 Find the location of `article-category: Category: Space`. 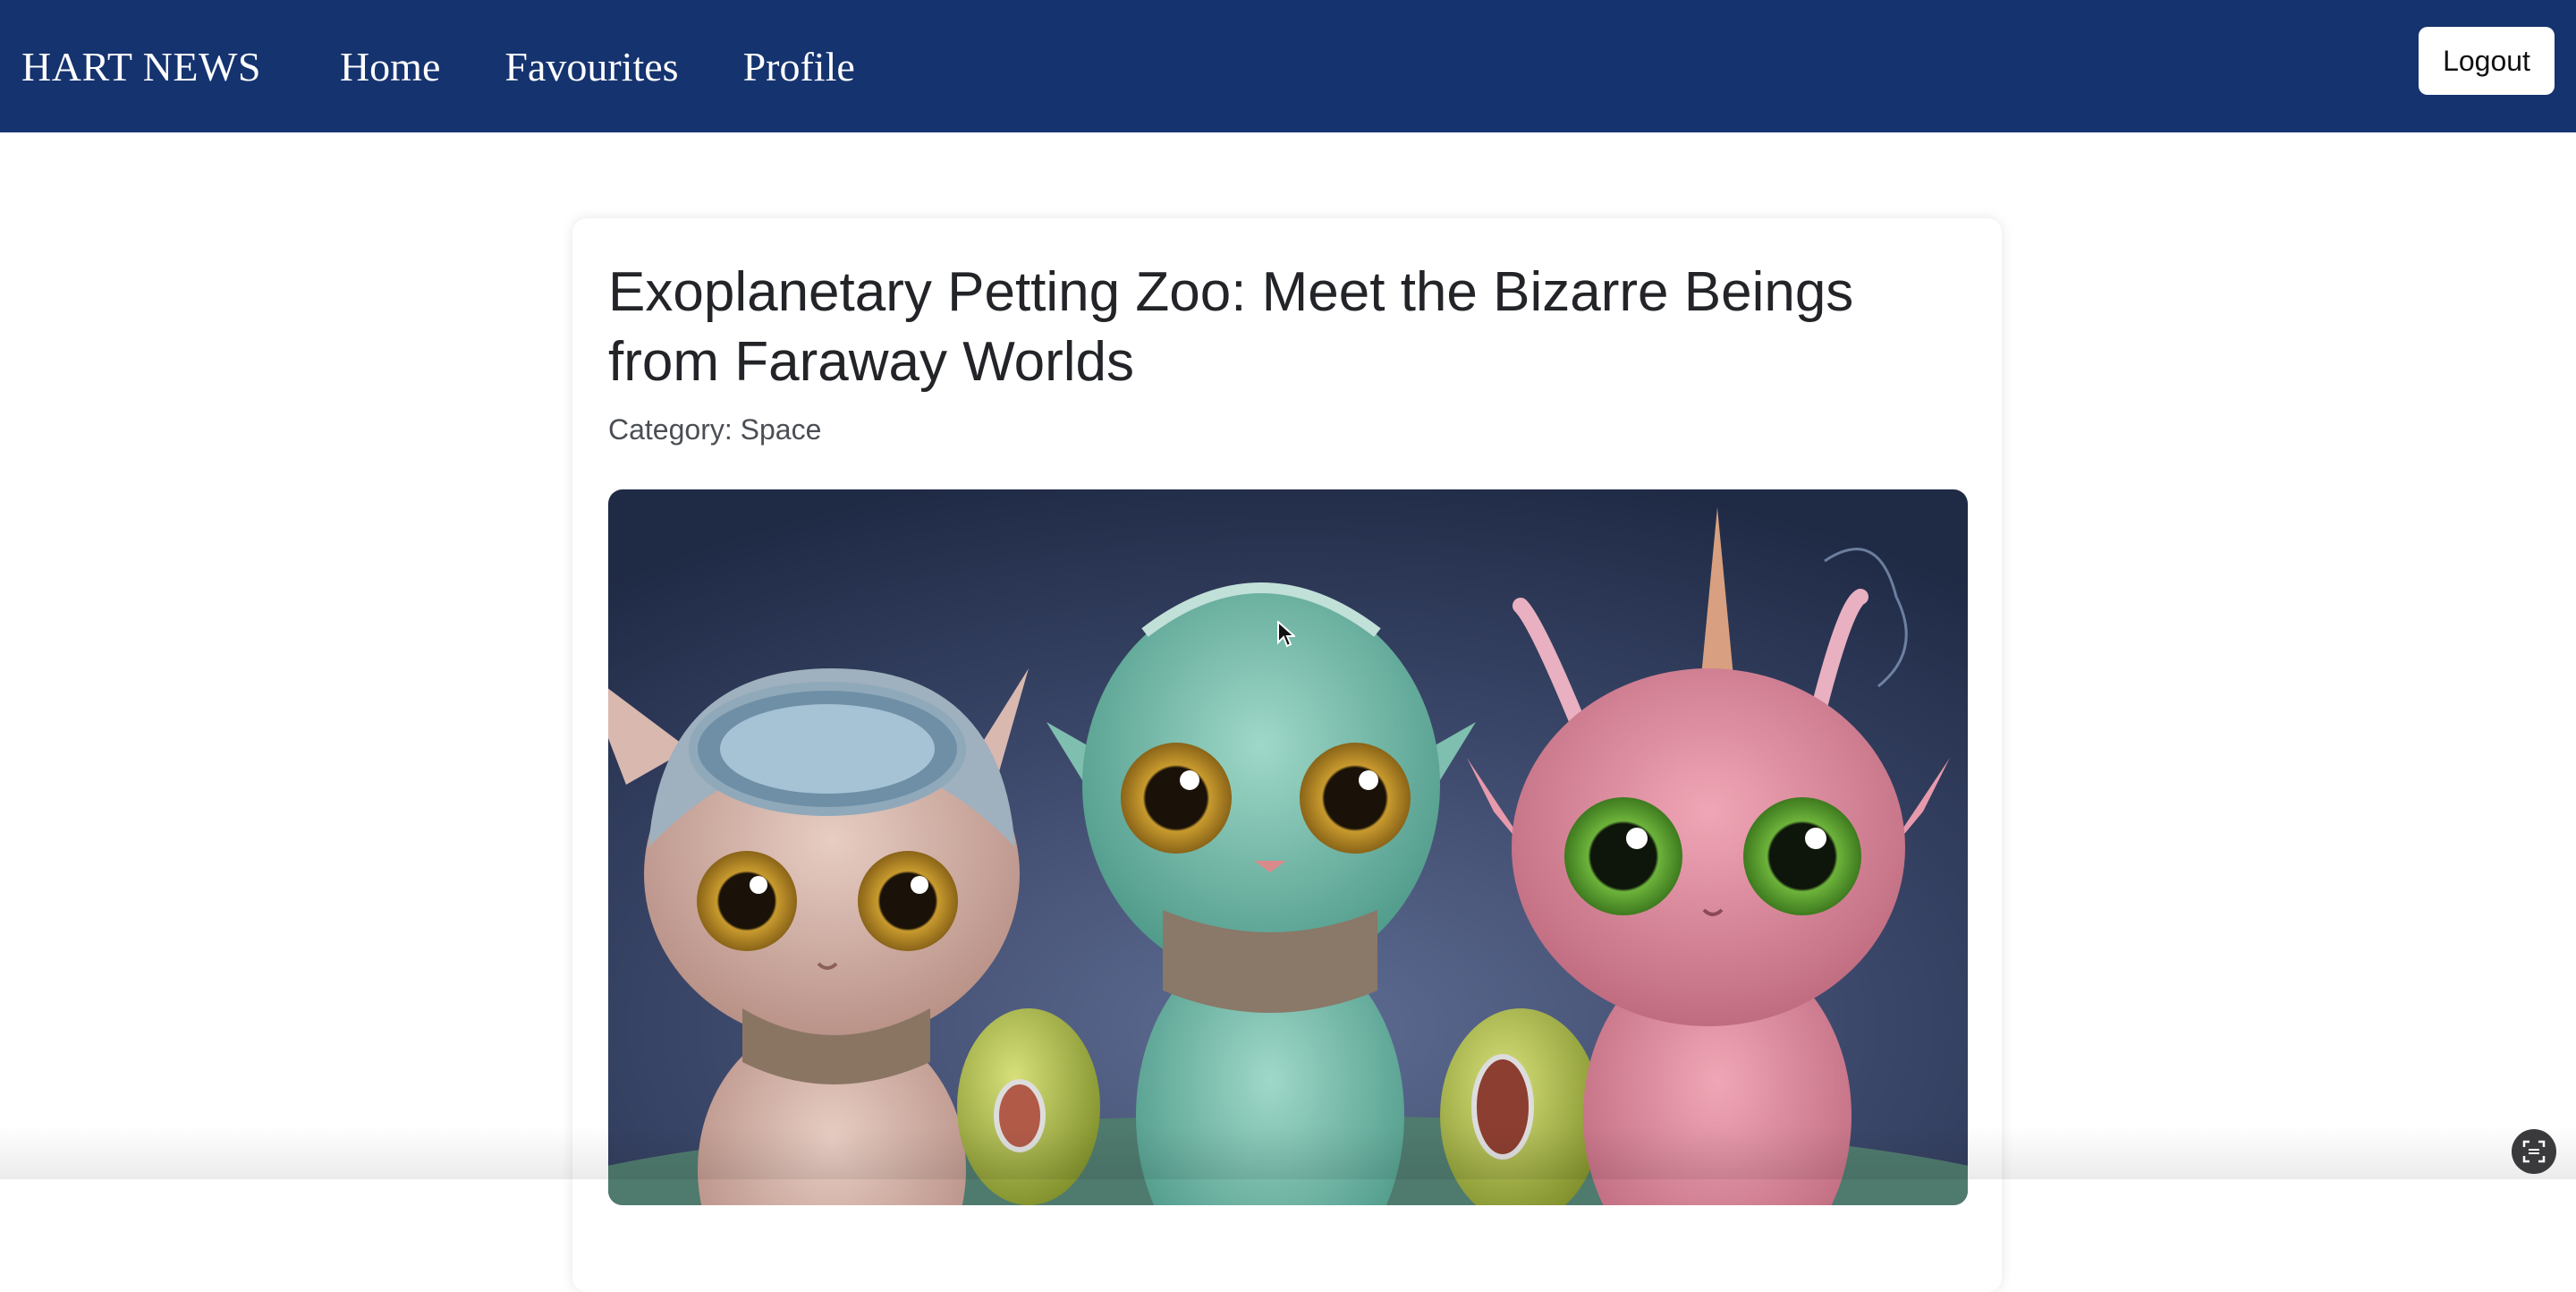

article-category: Category: Space is located at coordinates (714, 430).